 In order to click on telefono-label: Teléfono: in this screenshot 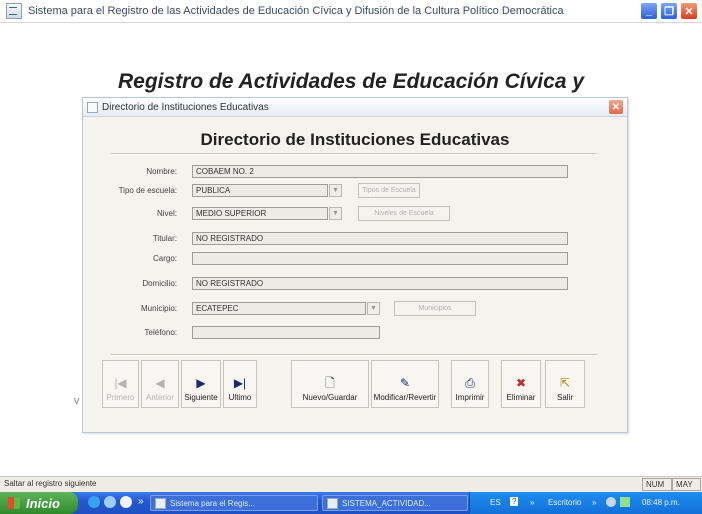, I will do `click(160, 332)`.